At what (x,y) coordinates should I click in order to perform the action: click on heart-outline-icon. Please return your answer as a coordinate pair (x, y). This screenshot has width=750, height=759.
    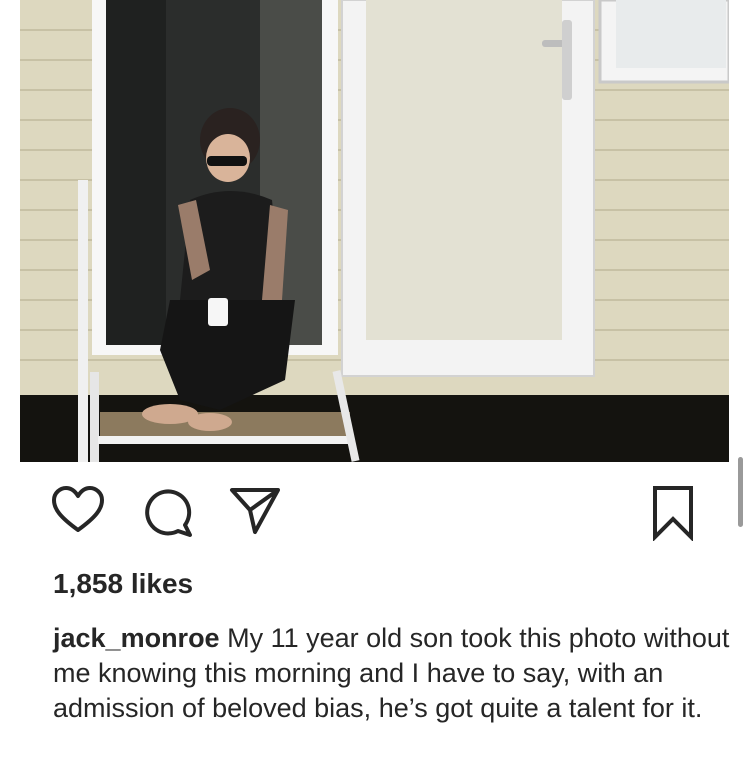
    Looking at the image, I should click on (78, 511).